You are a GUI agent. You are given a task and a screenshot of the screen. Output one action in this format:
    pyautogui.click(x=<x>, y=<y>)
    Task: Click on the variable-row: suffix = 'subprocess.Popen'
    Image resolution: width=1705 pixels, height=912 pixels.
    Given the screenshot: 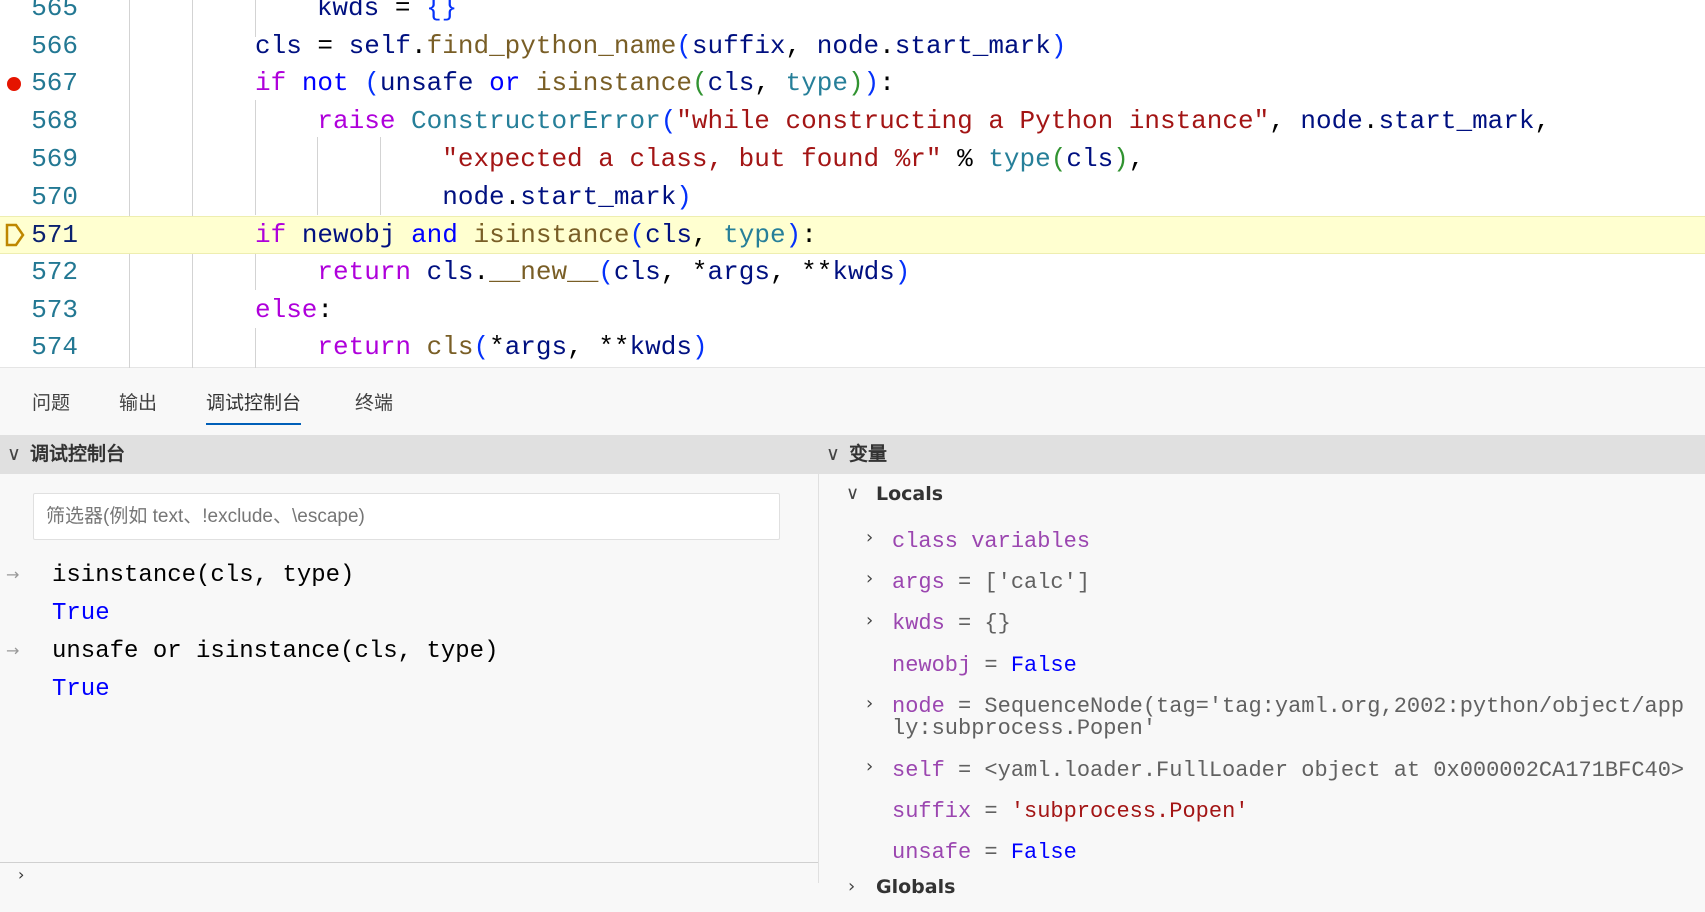 What is the action you would take?
    pyautogui.click(x=1293, y=811)
    